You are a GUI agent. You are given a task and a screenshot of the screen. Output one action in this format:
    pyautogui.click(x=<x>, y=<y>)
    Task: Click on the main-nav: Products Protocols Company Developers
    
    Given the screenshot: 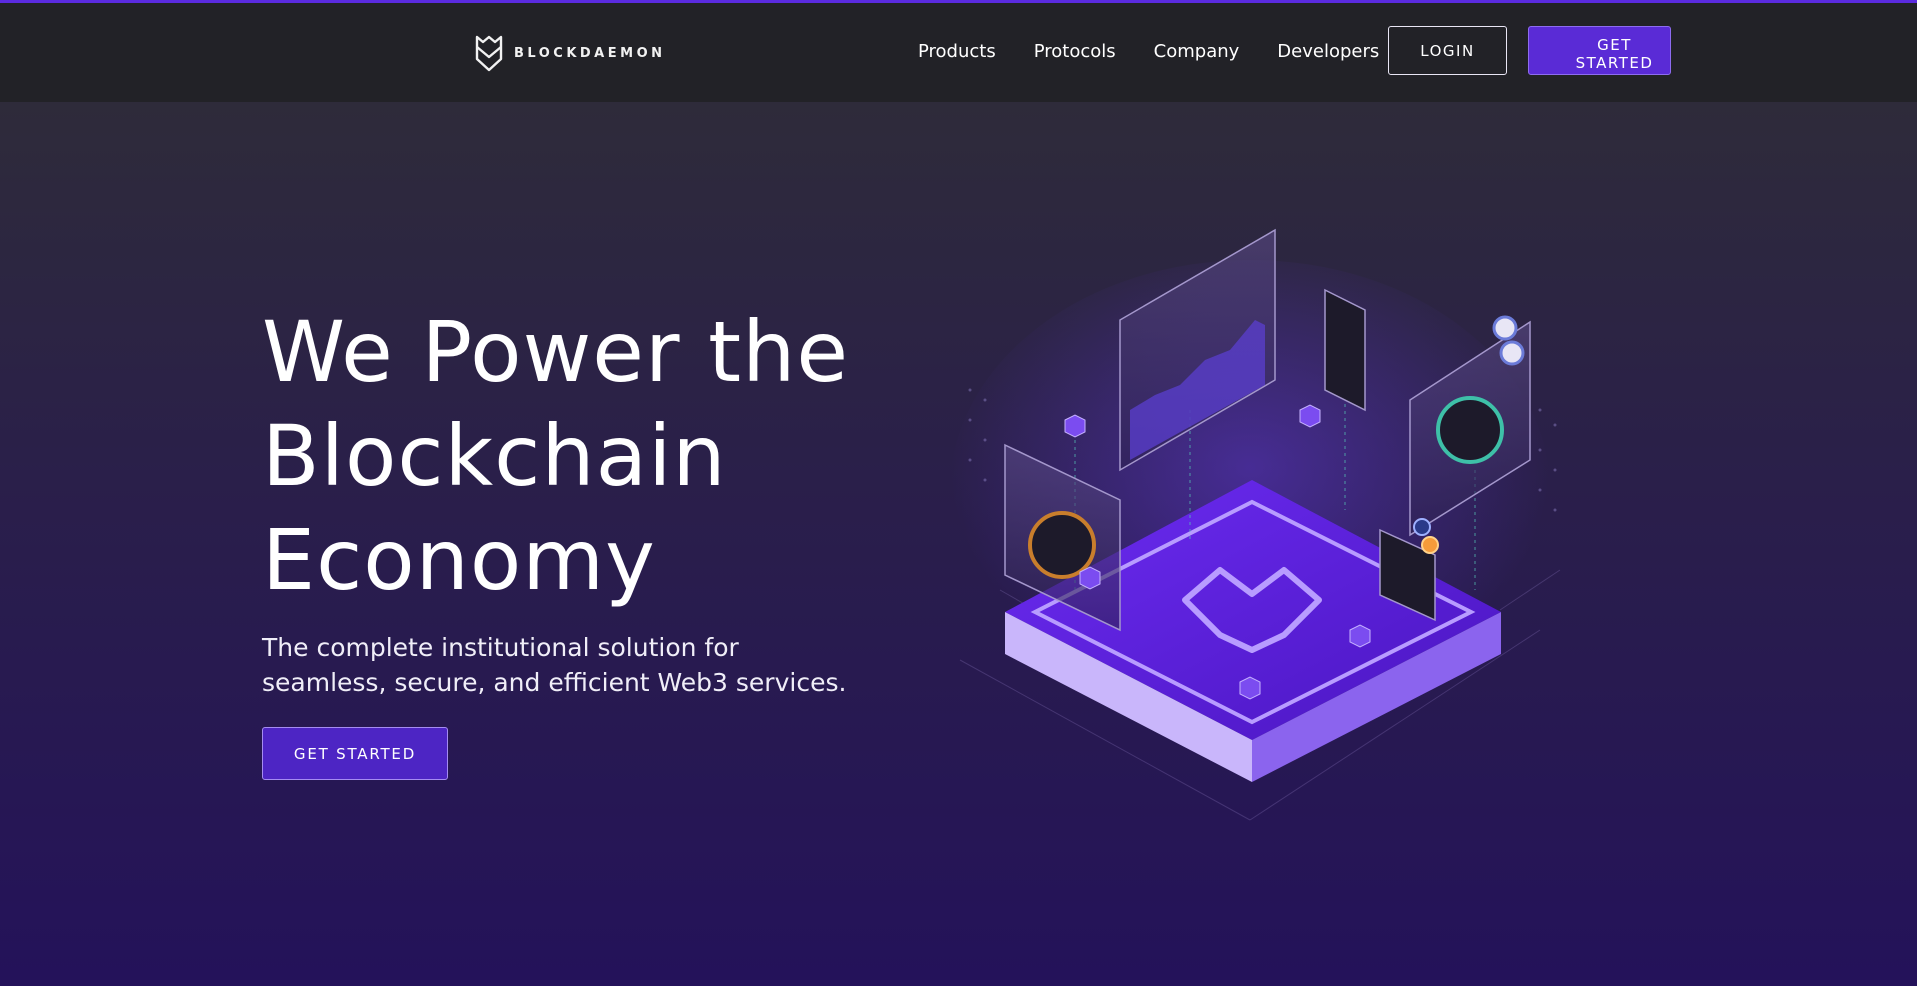 What is the action you would take?
    pyautogui.click(x=1167, y=51)
    